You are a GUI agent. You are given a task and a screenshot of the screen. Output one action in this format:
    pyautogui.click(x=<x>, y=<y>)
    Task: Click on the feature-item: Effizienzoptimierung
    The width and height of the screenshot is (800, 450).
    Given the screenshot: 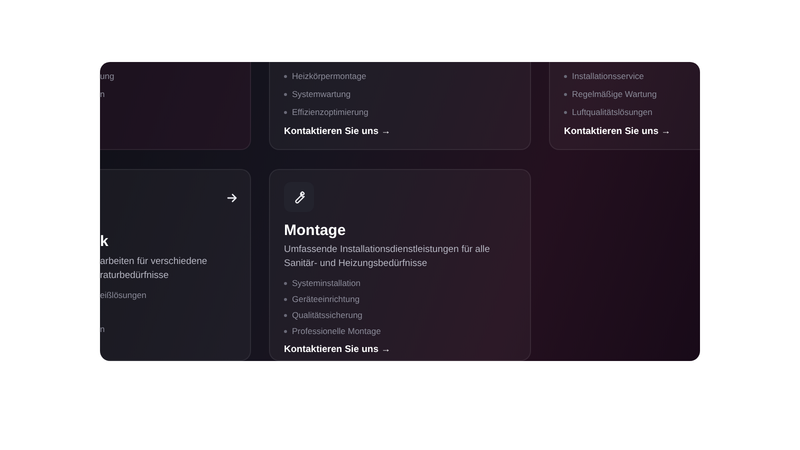 What is the action you would take?
    pyautogui.click(x=330, y=112)
    